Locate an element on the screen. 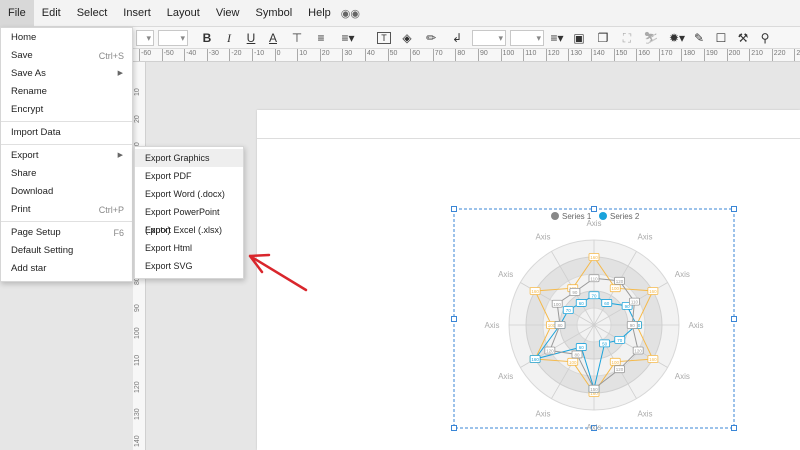 This screenshot has width=800, height=450. export-graphics-item: Export Graphics is located at coordinates (189, 158).